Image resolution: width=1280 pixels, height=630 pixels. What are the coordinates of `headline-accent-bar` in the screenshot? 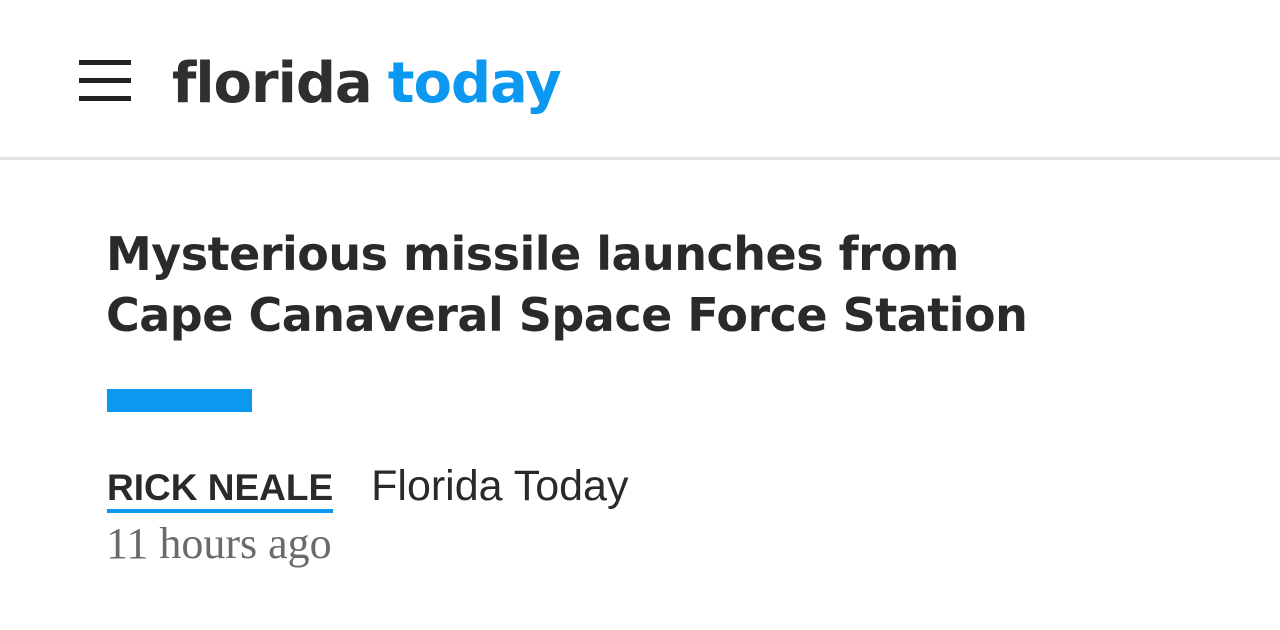 It's located at (179, 400).